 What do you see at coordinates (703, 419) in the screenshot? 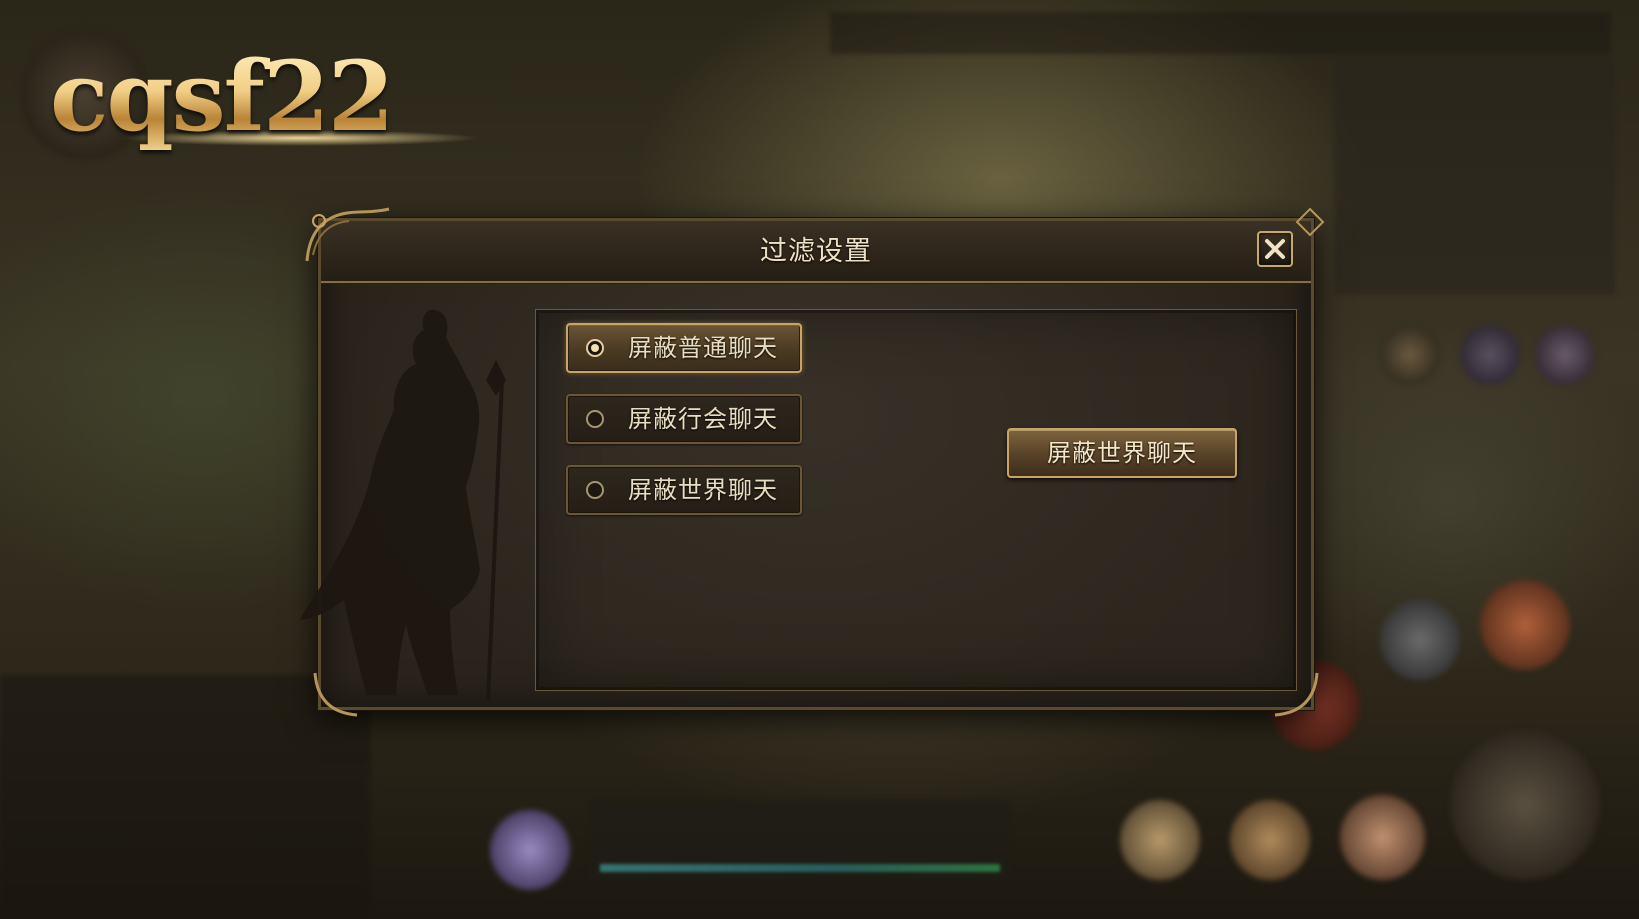
I see `option-label: 屏蔽行会聊天` at bounding box center [703, 419].